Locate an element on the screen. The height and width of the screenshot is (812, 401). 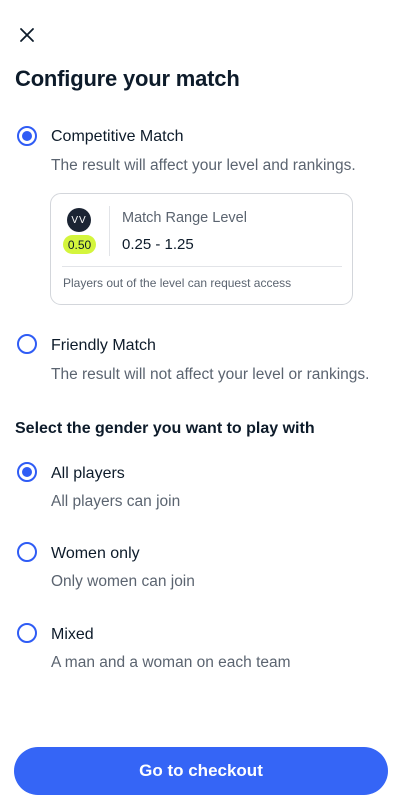
range-level-title: Match Range Level is located at coordinates (184, 218).